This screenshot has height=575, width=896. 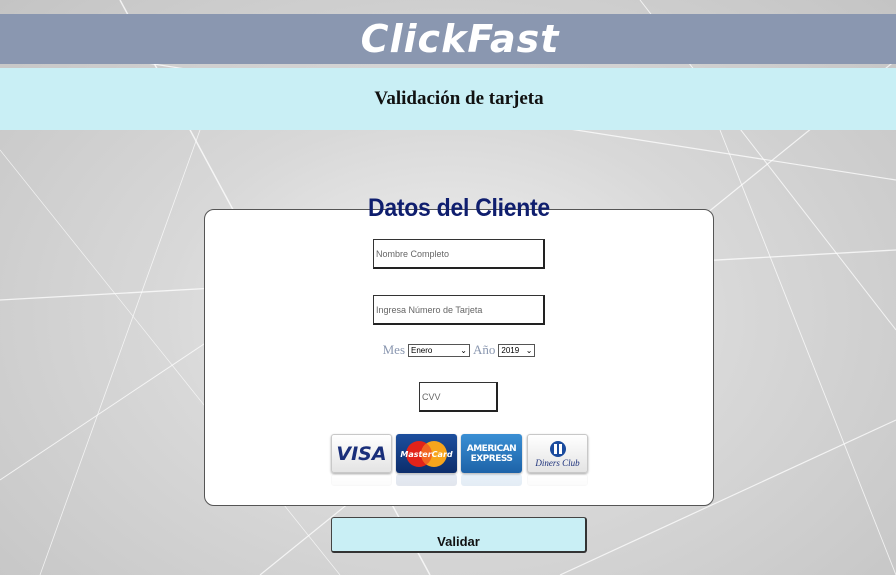 I want to click on page-title: Validación de tarjeta, so click(x=459, y=98).